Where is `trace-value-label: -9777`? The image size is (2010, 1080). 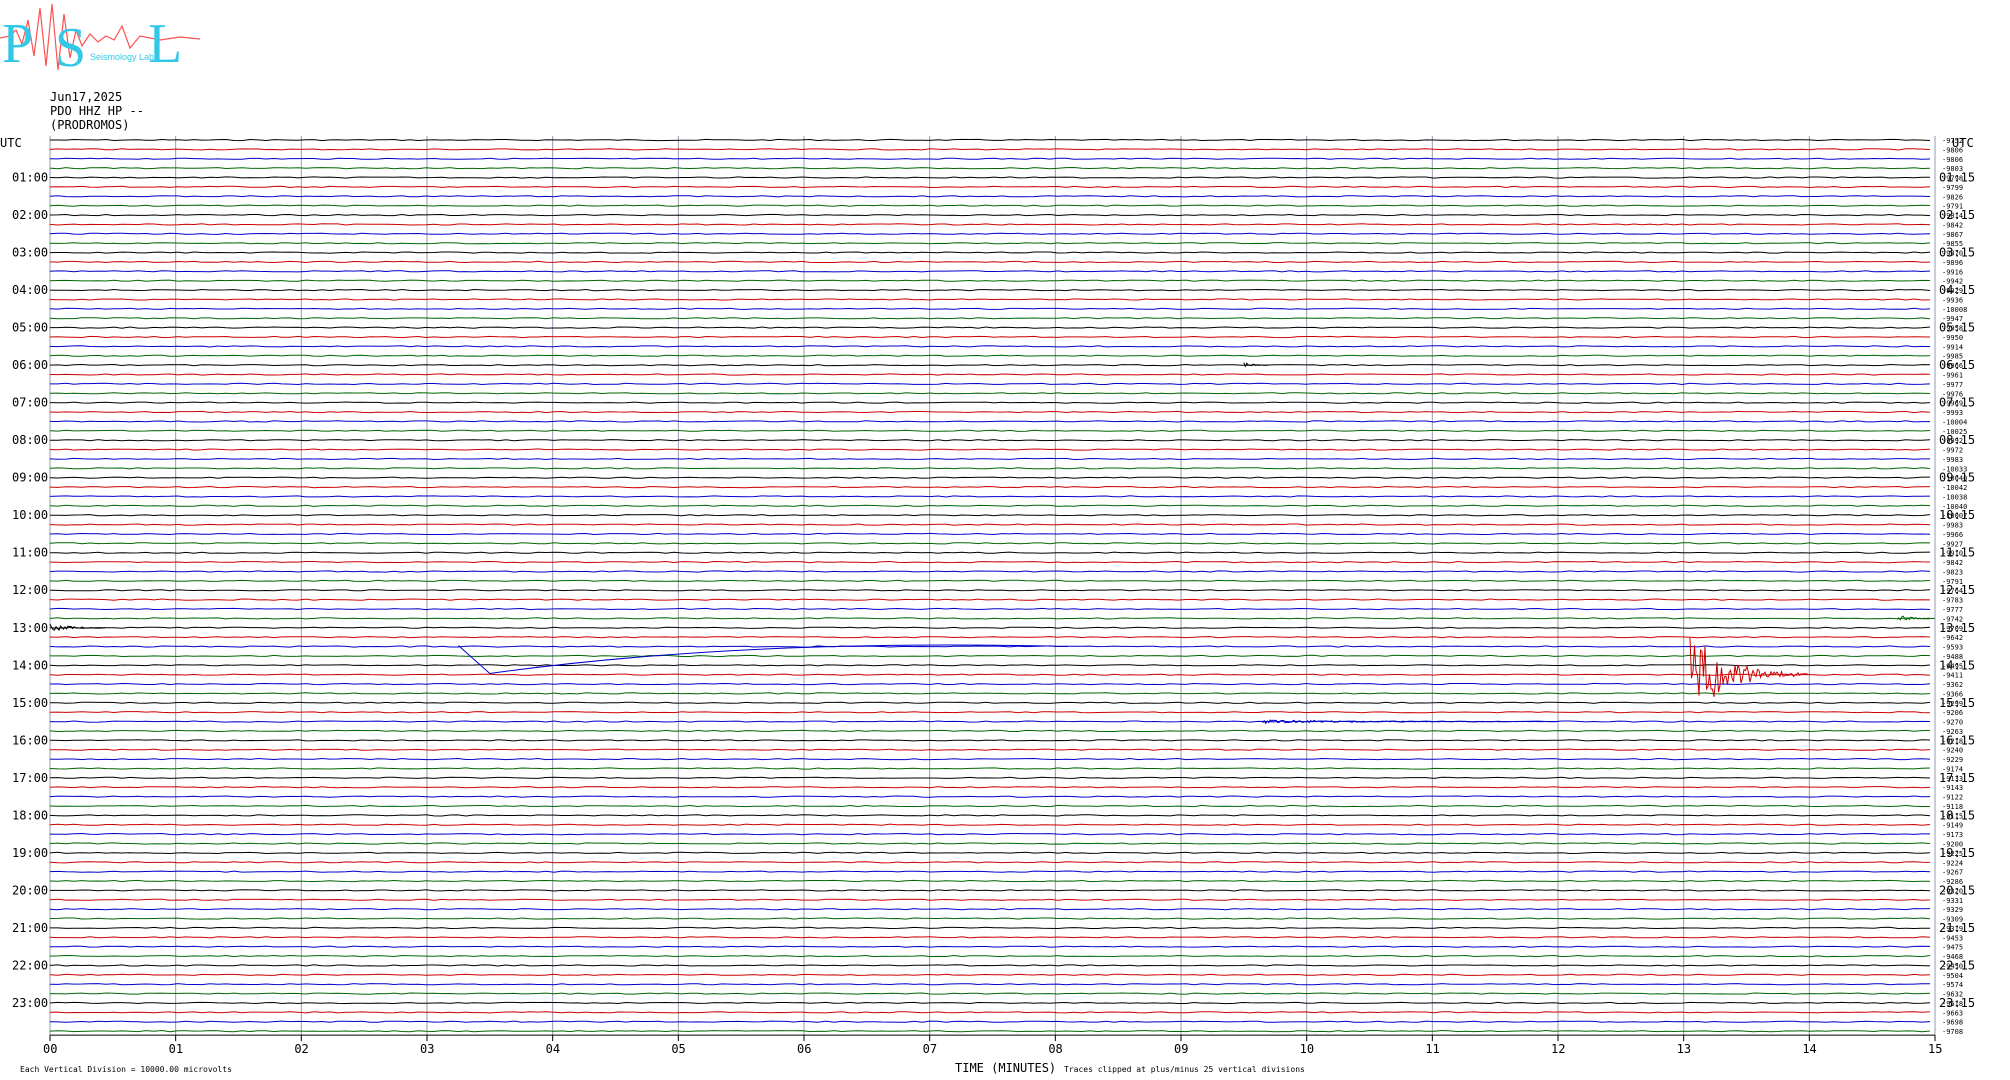 trace-value-label: -9777 is located at coordinates (1952, 610).